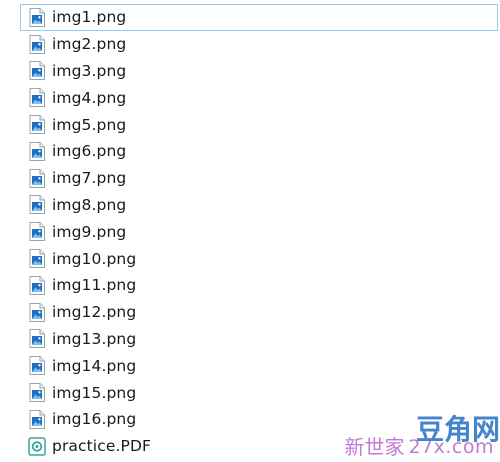  Describe the element at coordinates (94, 365) in the screenshot. I see `file-name: img14.png` at that location.